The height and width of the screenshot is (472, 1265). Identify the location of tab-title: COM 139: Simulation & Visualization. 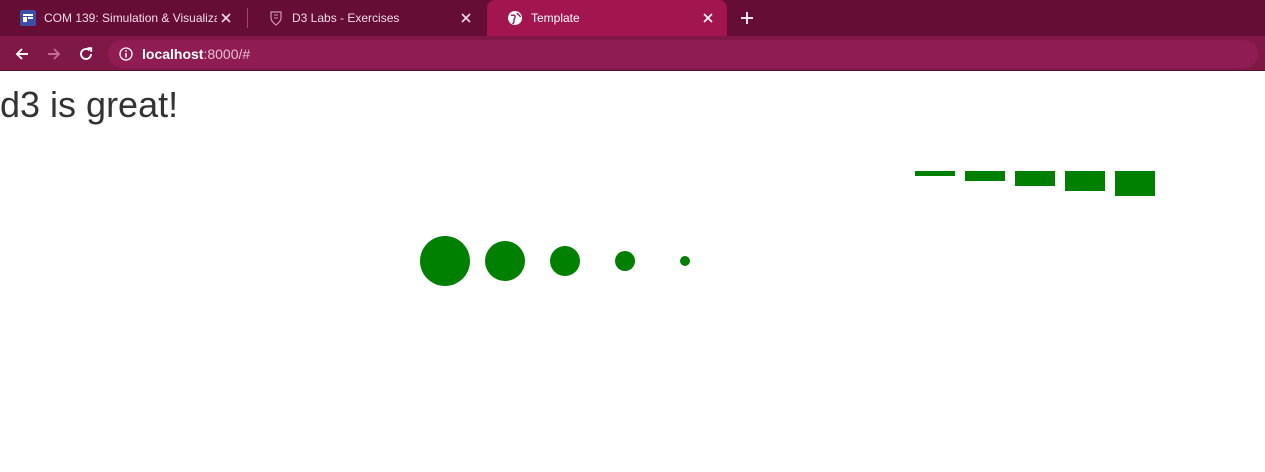
(130, 18).